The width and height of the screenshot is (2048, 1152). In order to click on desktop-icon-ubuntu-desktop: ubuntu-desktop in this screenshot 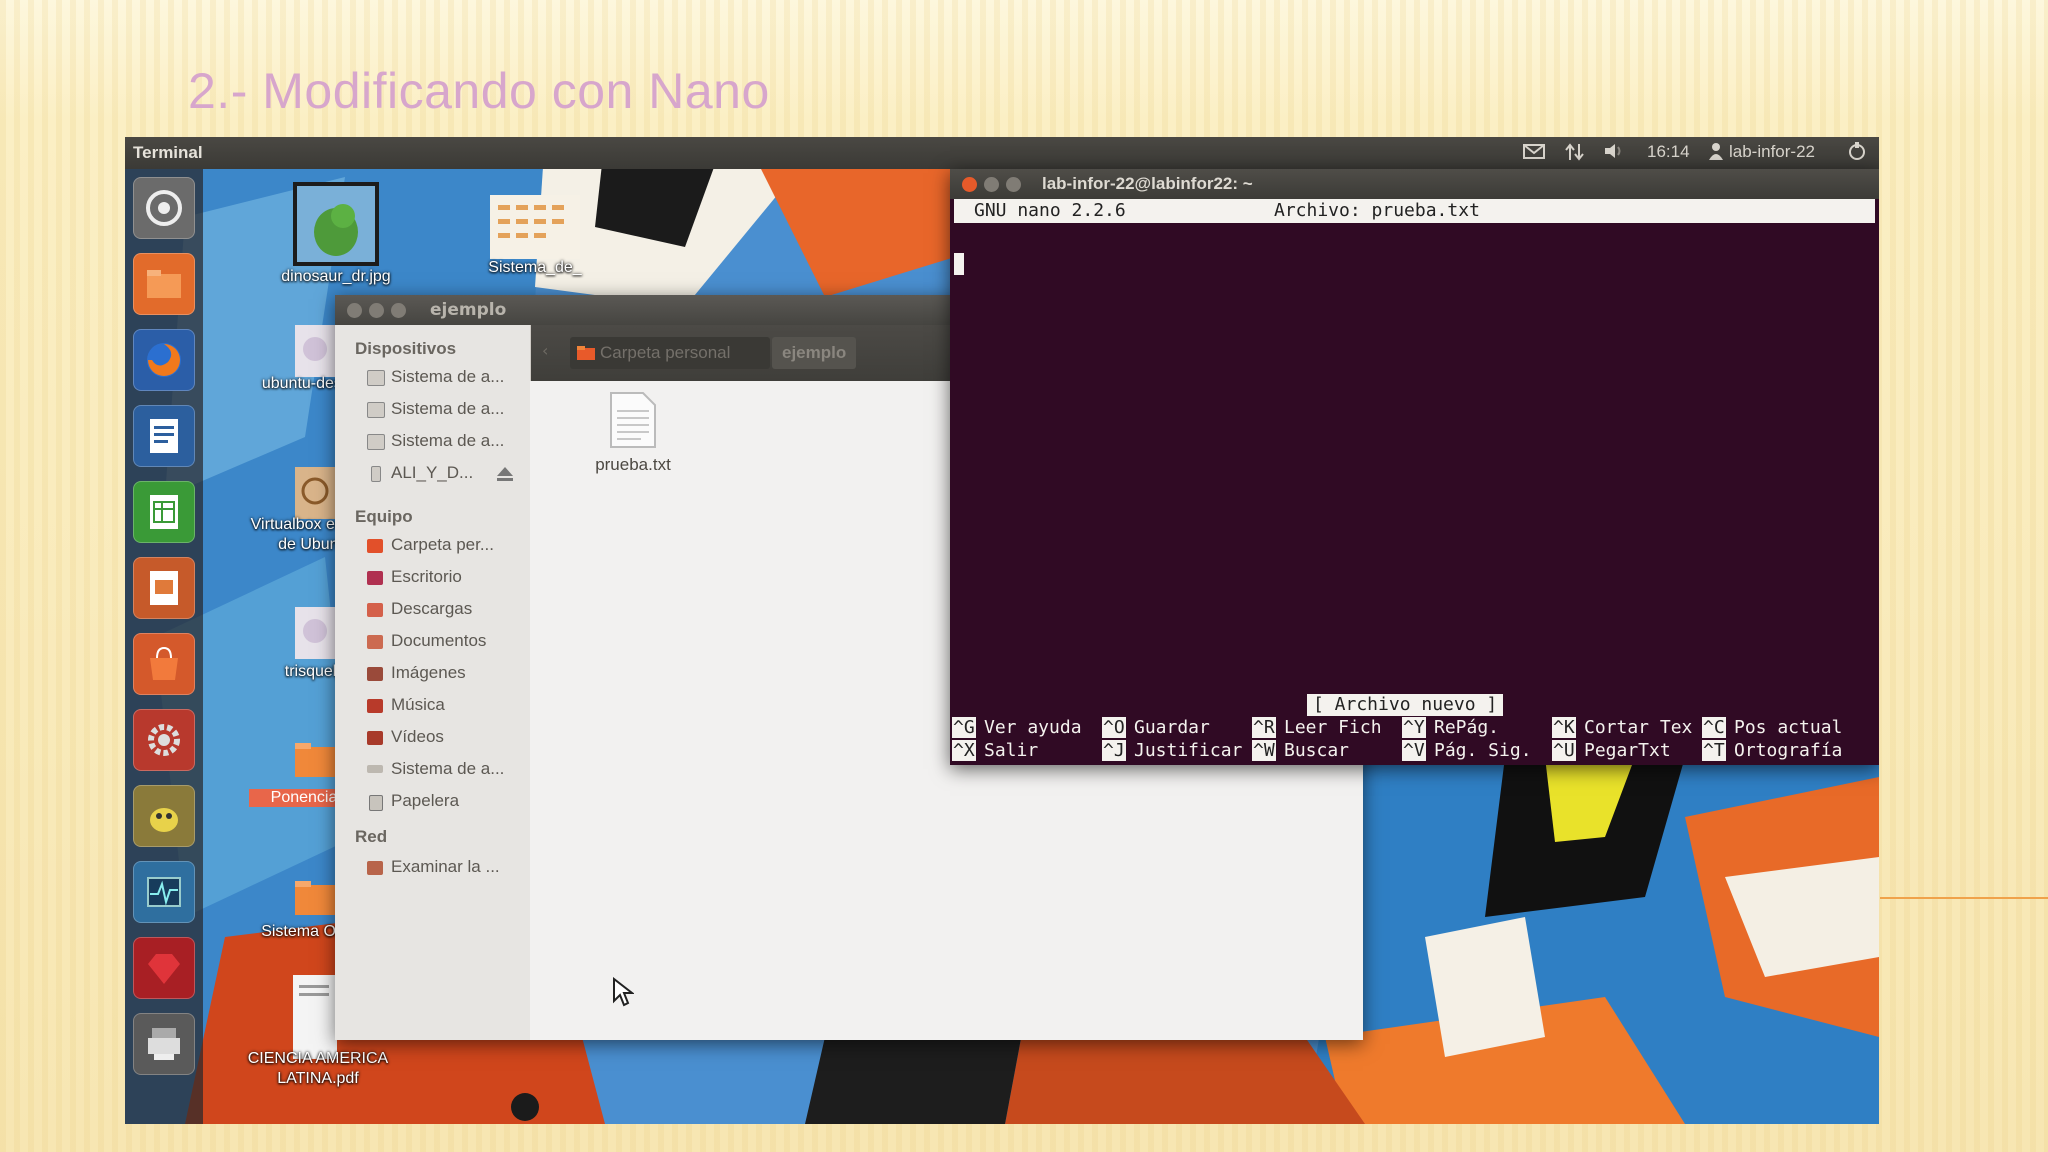, I will do `click(317, 358)`.